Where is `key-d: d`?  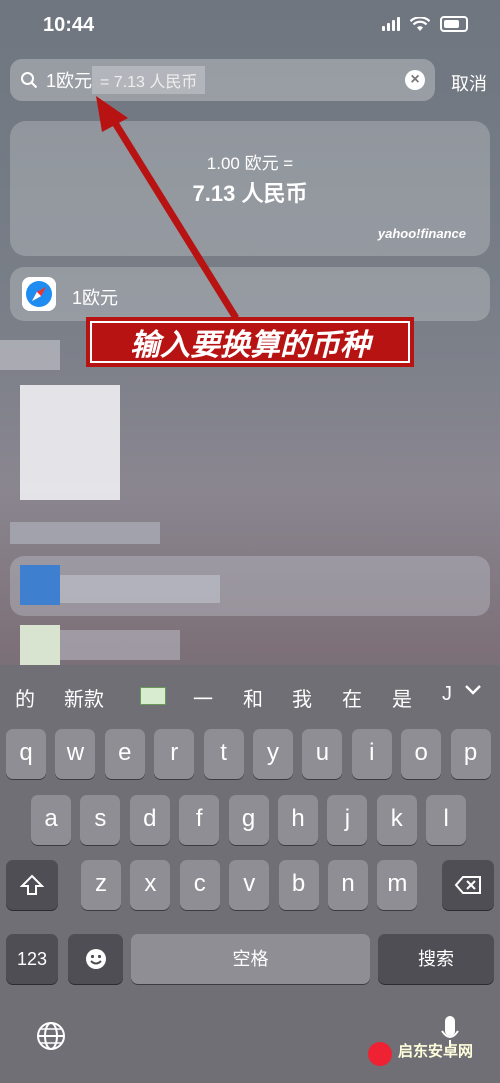
key-d: d is located at coordinates (149, 820).